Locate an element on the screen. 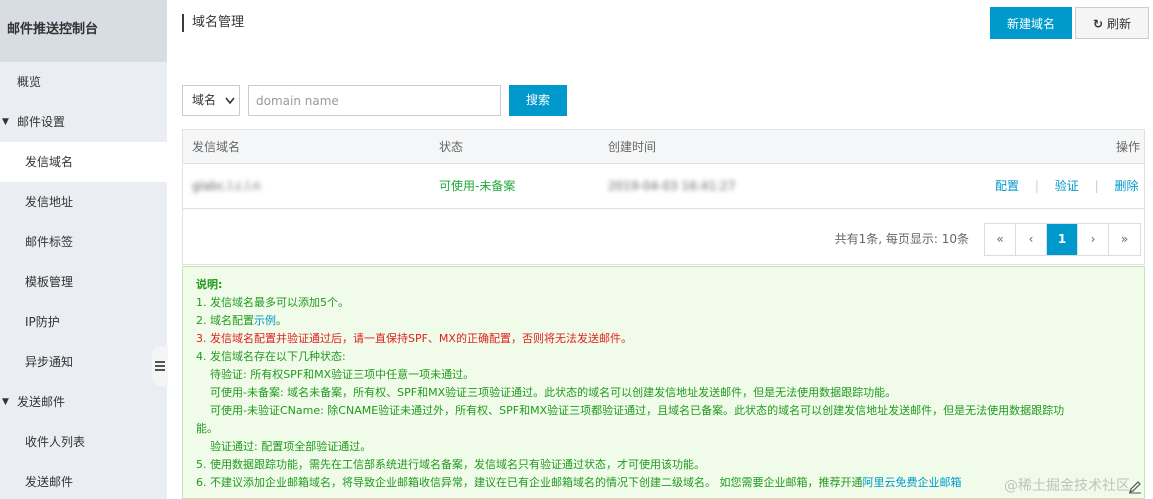 The image size is (1153, 499). sidebar-item-label: 收件人列表 is located at coordinates (55, 442).